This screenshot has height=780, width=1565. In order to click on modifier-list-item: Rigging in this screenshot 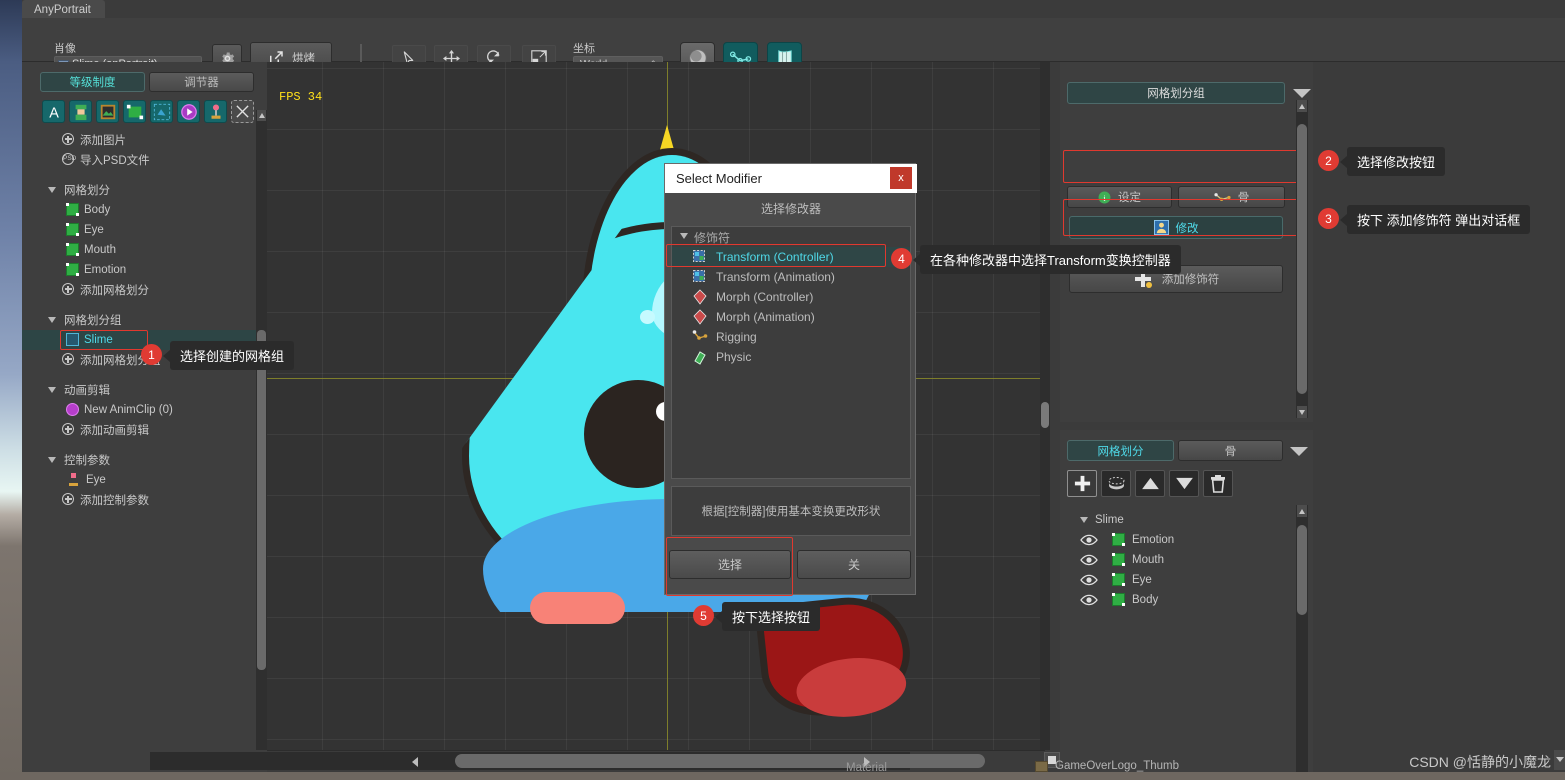, I will do `click(791, 337)`.